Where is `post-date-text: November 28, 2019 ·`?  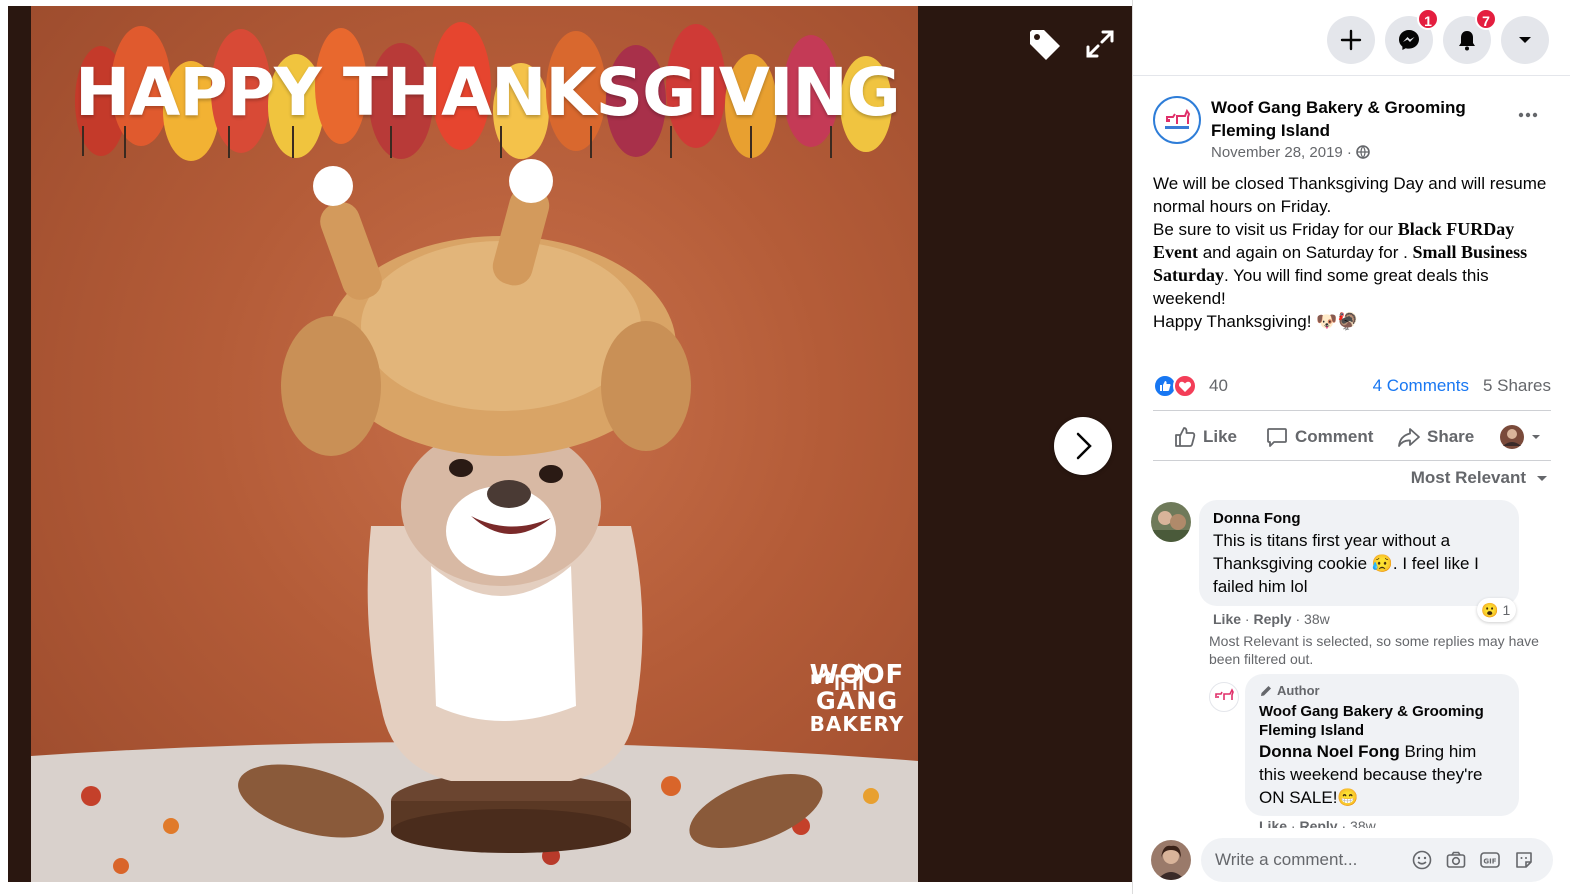 post-date-text: November 28, 2019 · is located at coordinates (1284, 152).